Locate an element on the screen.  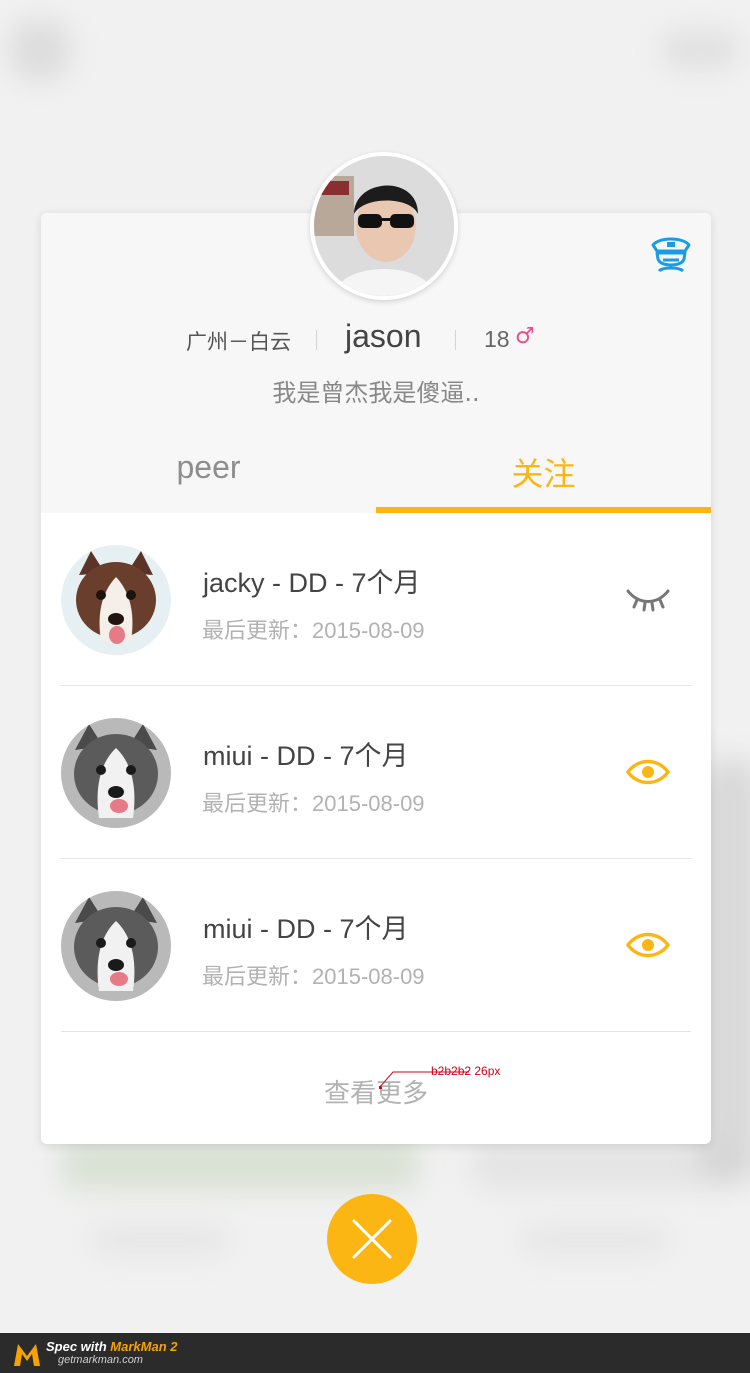
avatar-photo is located at coordinates (384, 226).